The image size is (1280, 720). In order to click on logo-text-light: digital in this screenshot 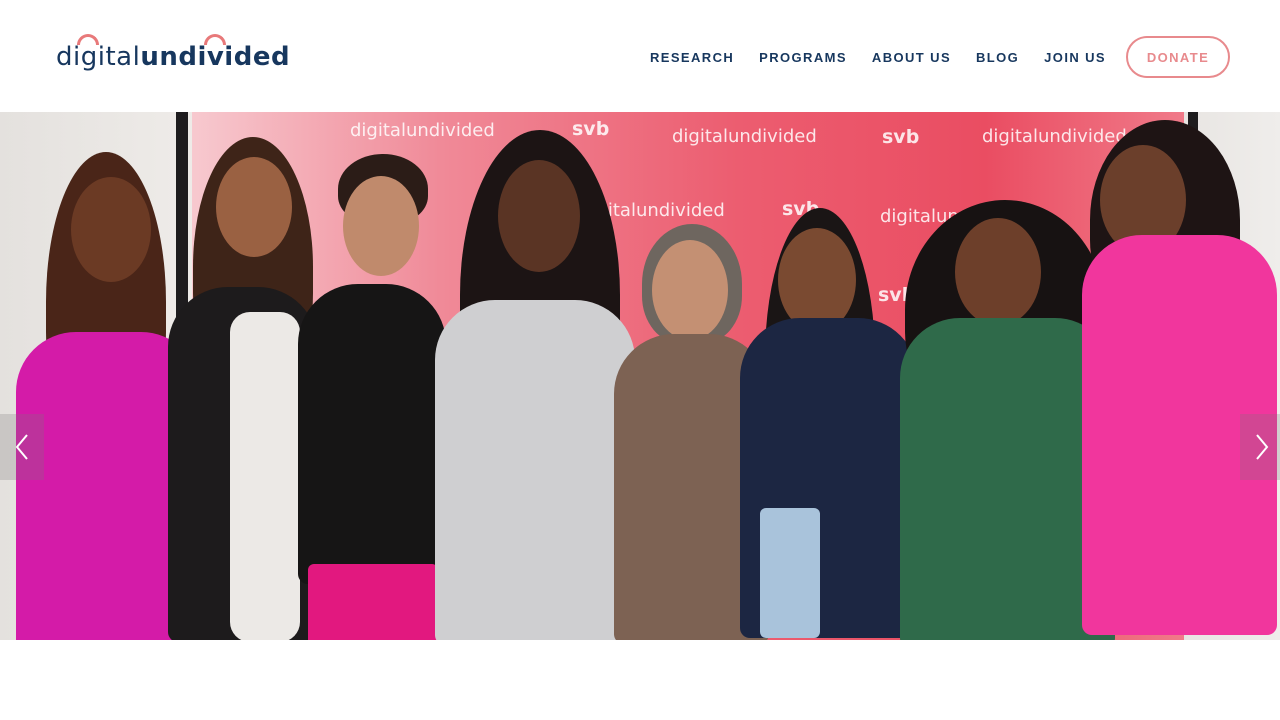, I will do `click(98, 57)`.